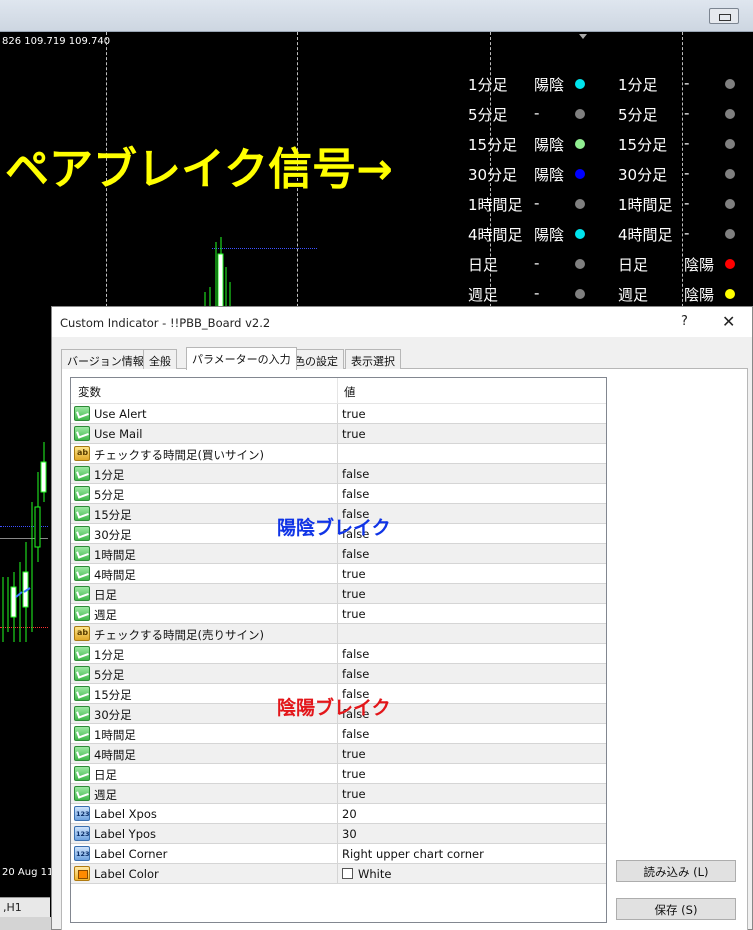 Image resolution: width=753 pixels, height=930 pixels. What do you see at coordinates (676, 871) in the screenshot?
I see `load-button: 読み込み (L)` at bounding box center [676, 871].